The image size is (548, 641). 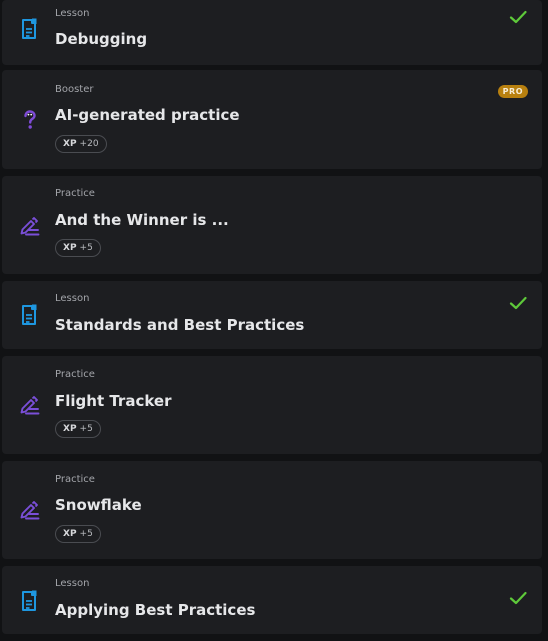 I want to click on item-title: Standards and Best Practices, so click(x=180, y=325).